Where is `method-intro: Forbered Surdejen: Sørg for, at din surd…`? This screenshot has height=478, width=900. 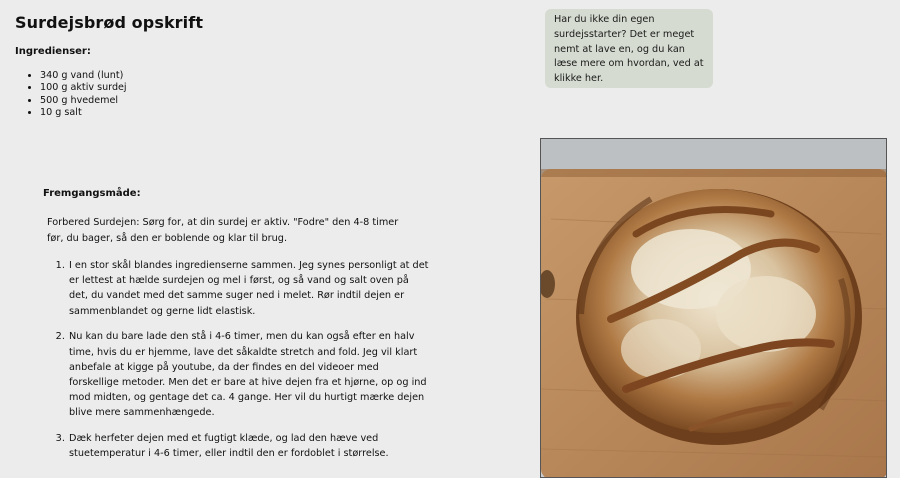
method-intro: Forbered Surdejen: Sørg for, at din surd… is located at coordinates (223, 230).